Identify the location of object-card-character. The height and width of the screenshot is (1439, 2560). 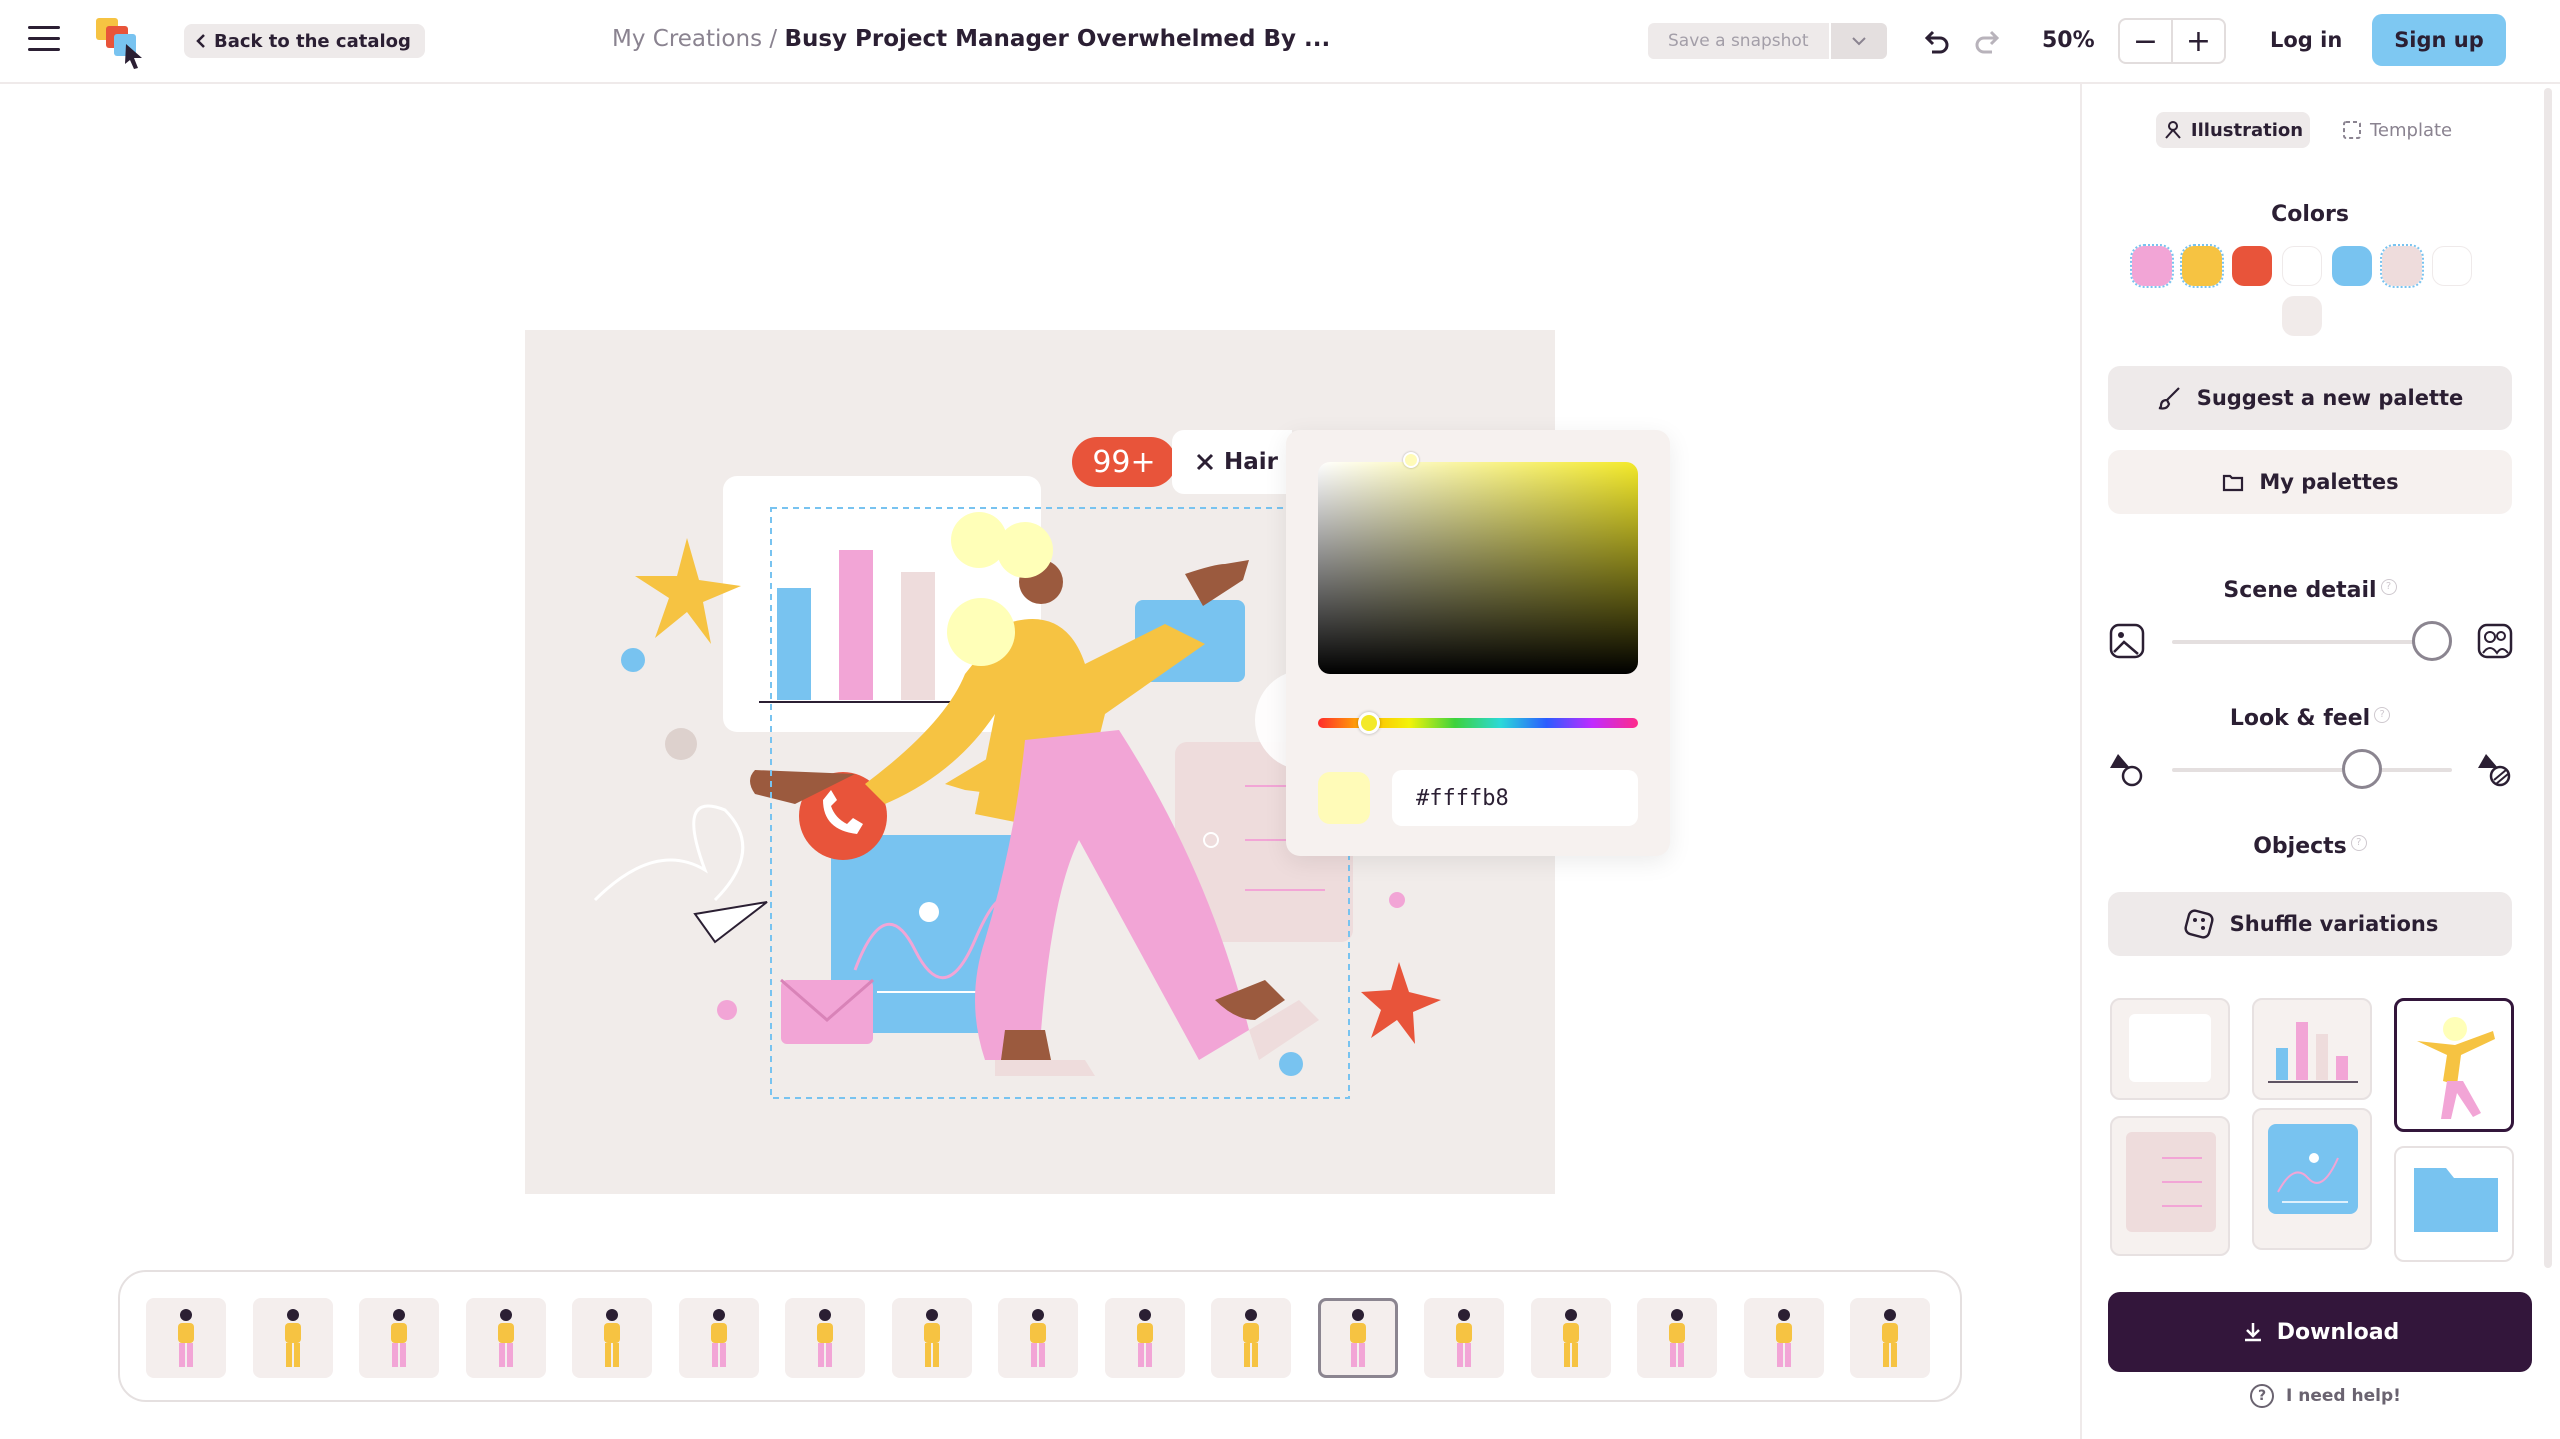
(2454, 1065).